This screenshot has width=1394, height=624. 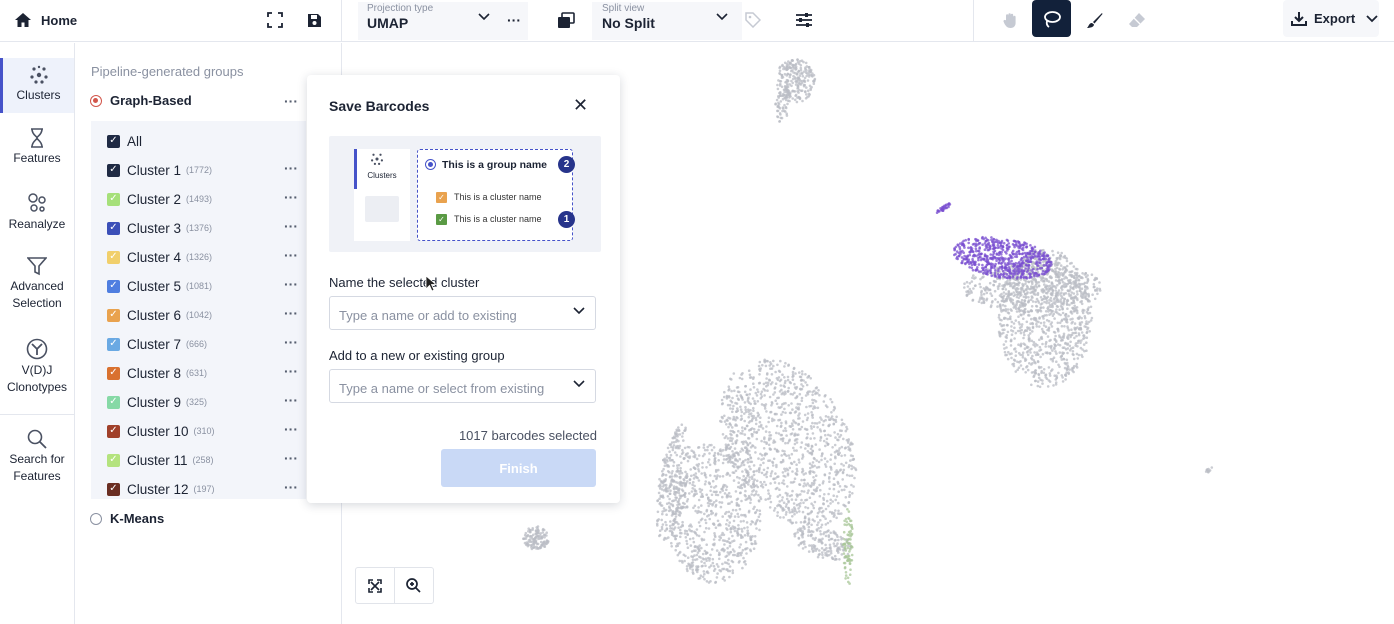 I want to click on cluster-count: (1042), so click(x=199, y=315).